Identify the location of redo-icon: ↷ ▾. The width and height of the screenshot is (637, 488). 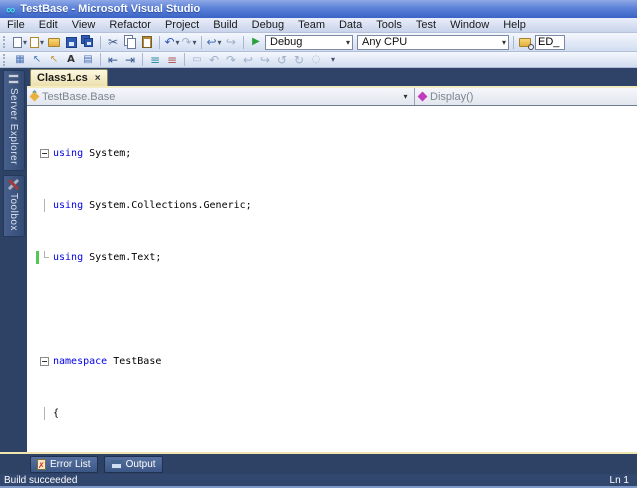
(189, 42).